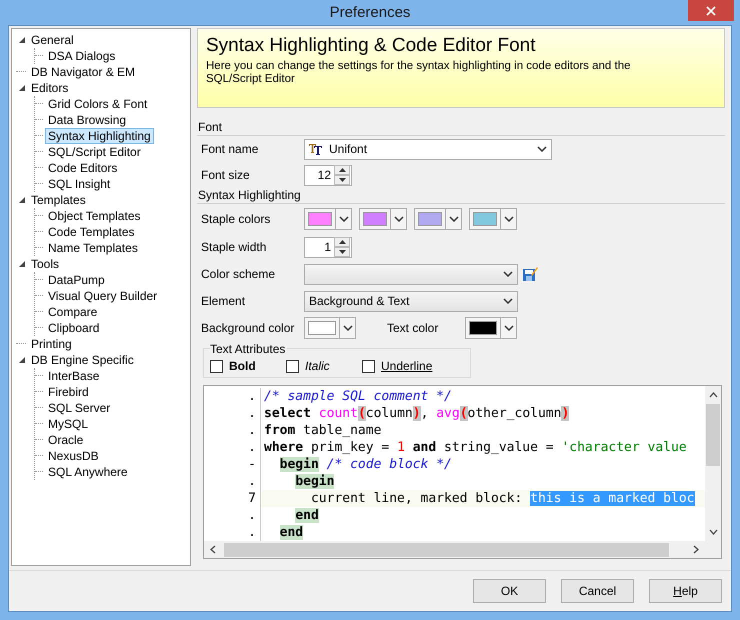 The width and height of the screenshot is (740, 620). I want to click on tree-item: InterBase, so click(73, 376).